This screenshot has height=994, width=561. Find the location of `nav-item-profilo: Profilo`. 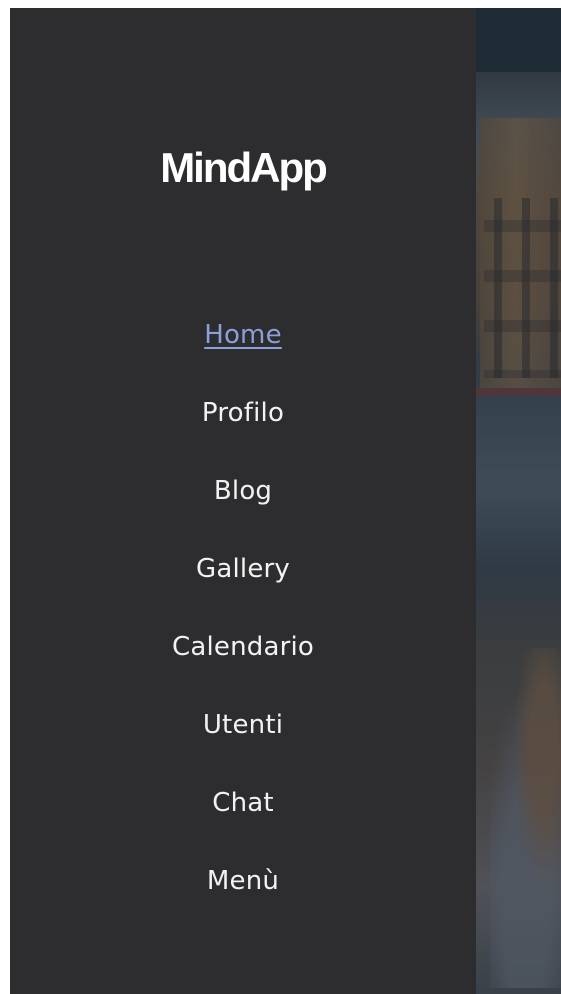

nav-item-profilo: Profilo is located at coordinates (243, 413).